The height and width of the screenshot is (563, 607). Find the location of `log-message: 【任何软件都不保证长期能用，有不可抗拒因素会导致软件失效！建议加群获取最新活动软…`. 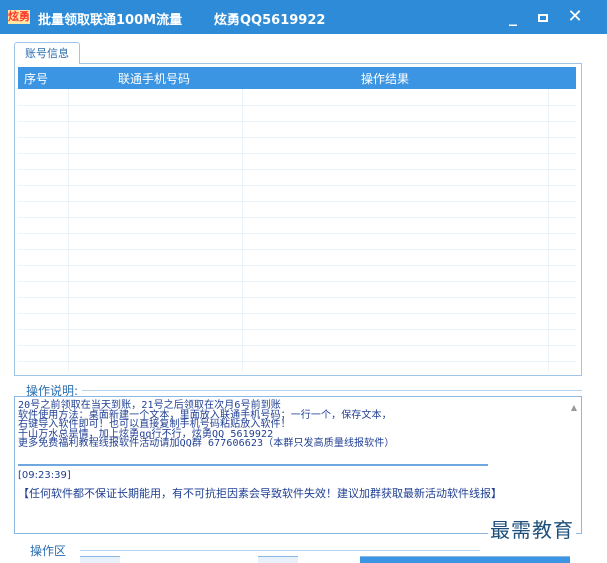

log-message: 【任何软件都不保证长期能用，有不可抗拒因素会导致软件失效！建议加群获取最新活动软… is located at coordinates (260, 493).